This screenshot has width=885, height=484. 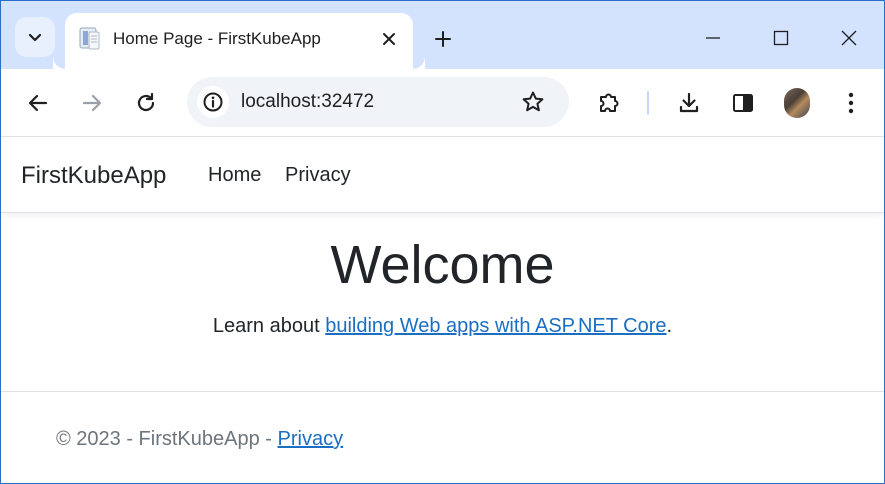 I want to click on page-favicon-icon, so click(x=90, y=39).